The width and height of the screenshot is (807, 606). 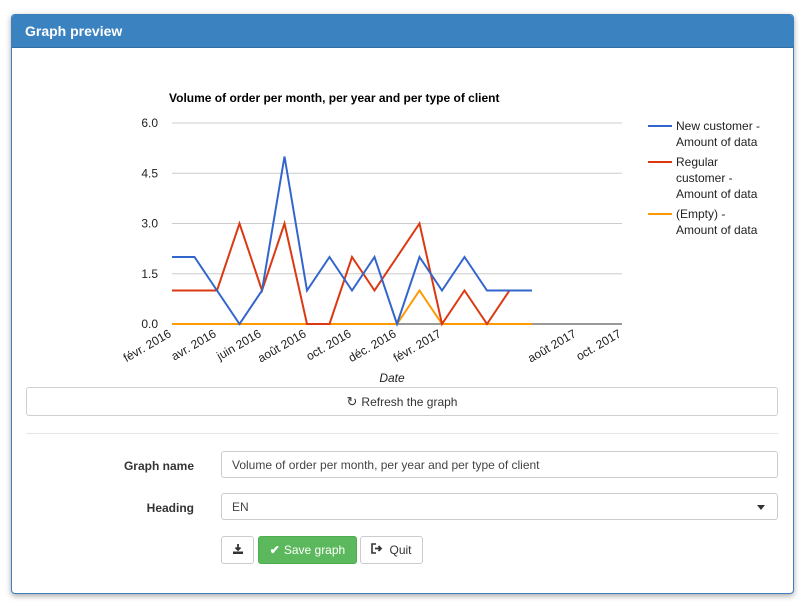 What do you see at coordinates (274, 550) in the screenshot?
I see `check-icon: ✔` at bounding box center [274, 550].